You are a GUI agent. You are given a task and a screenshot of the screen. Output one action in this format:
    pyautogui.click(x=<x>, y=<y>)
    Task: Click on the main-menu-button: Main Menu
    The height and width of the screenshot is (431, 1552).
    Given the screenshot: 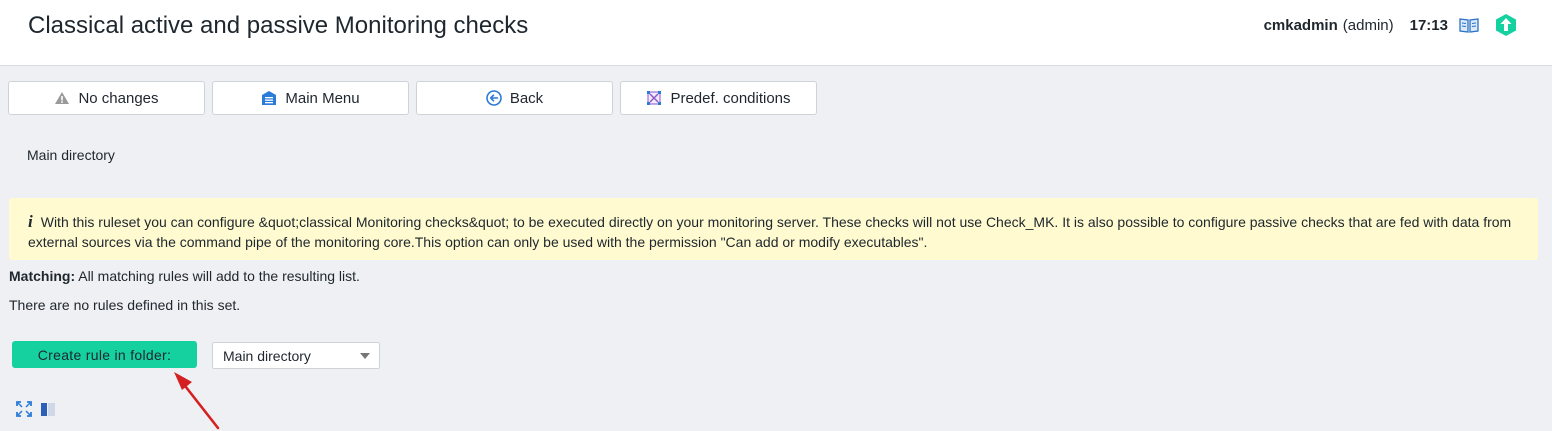 What is the action you would take?
    pyautogui.click(x=310, y=98)
    